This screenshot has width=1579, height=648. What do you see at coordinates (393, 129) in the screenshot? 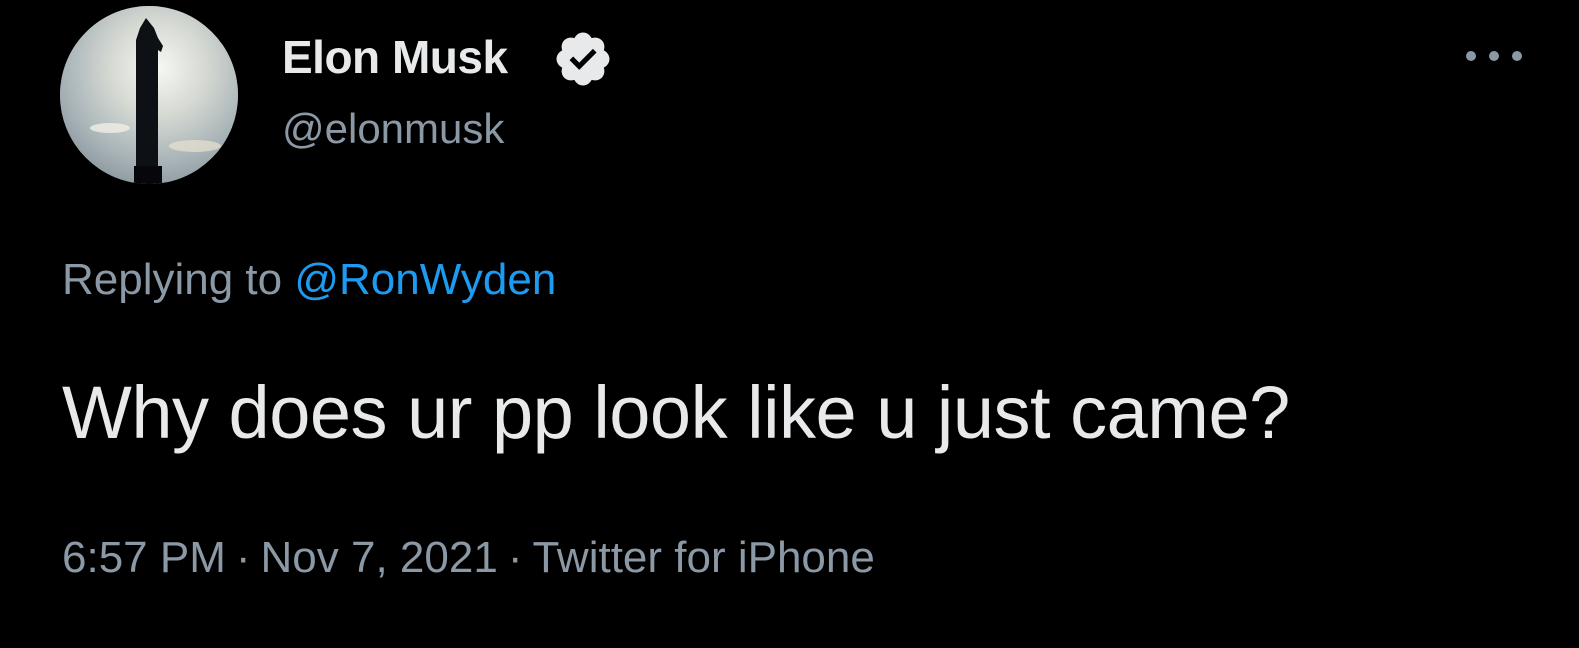
I see `author-handle: @elonmusk` at bounding box center [393, 129].